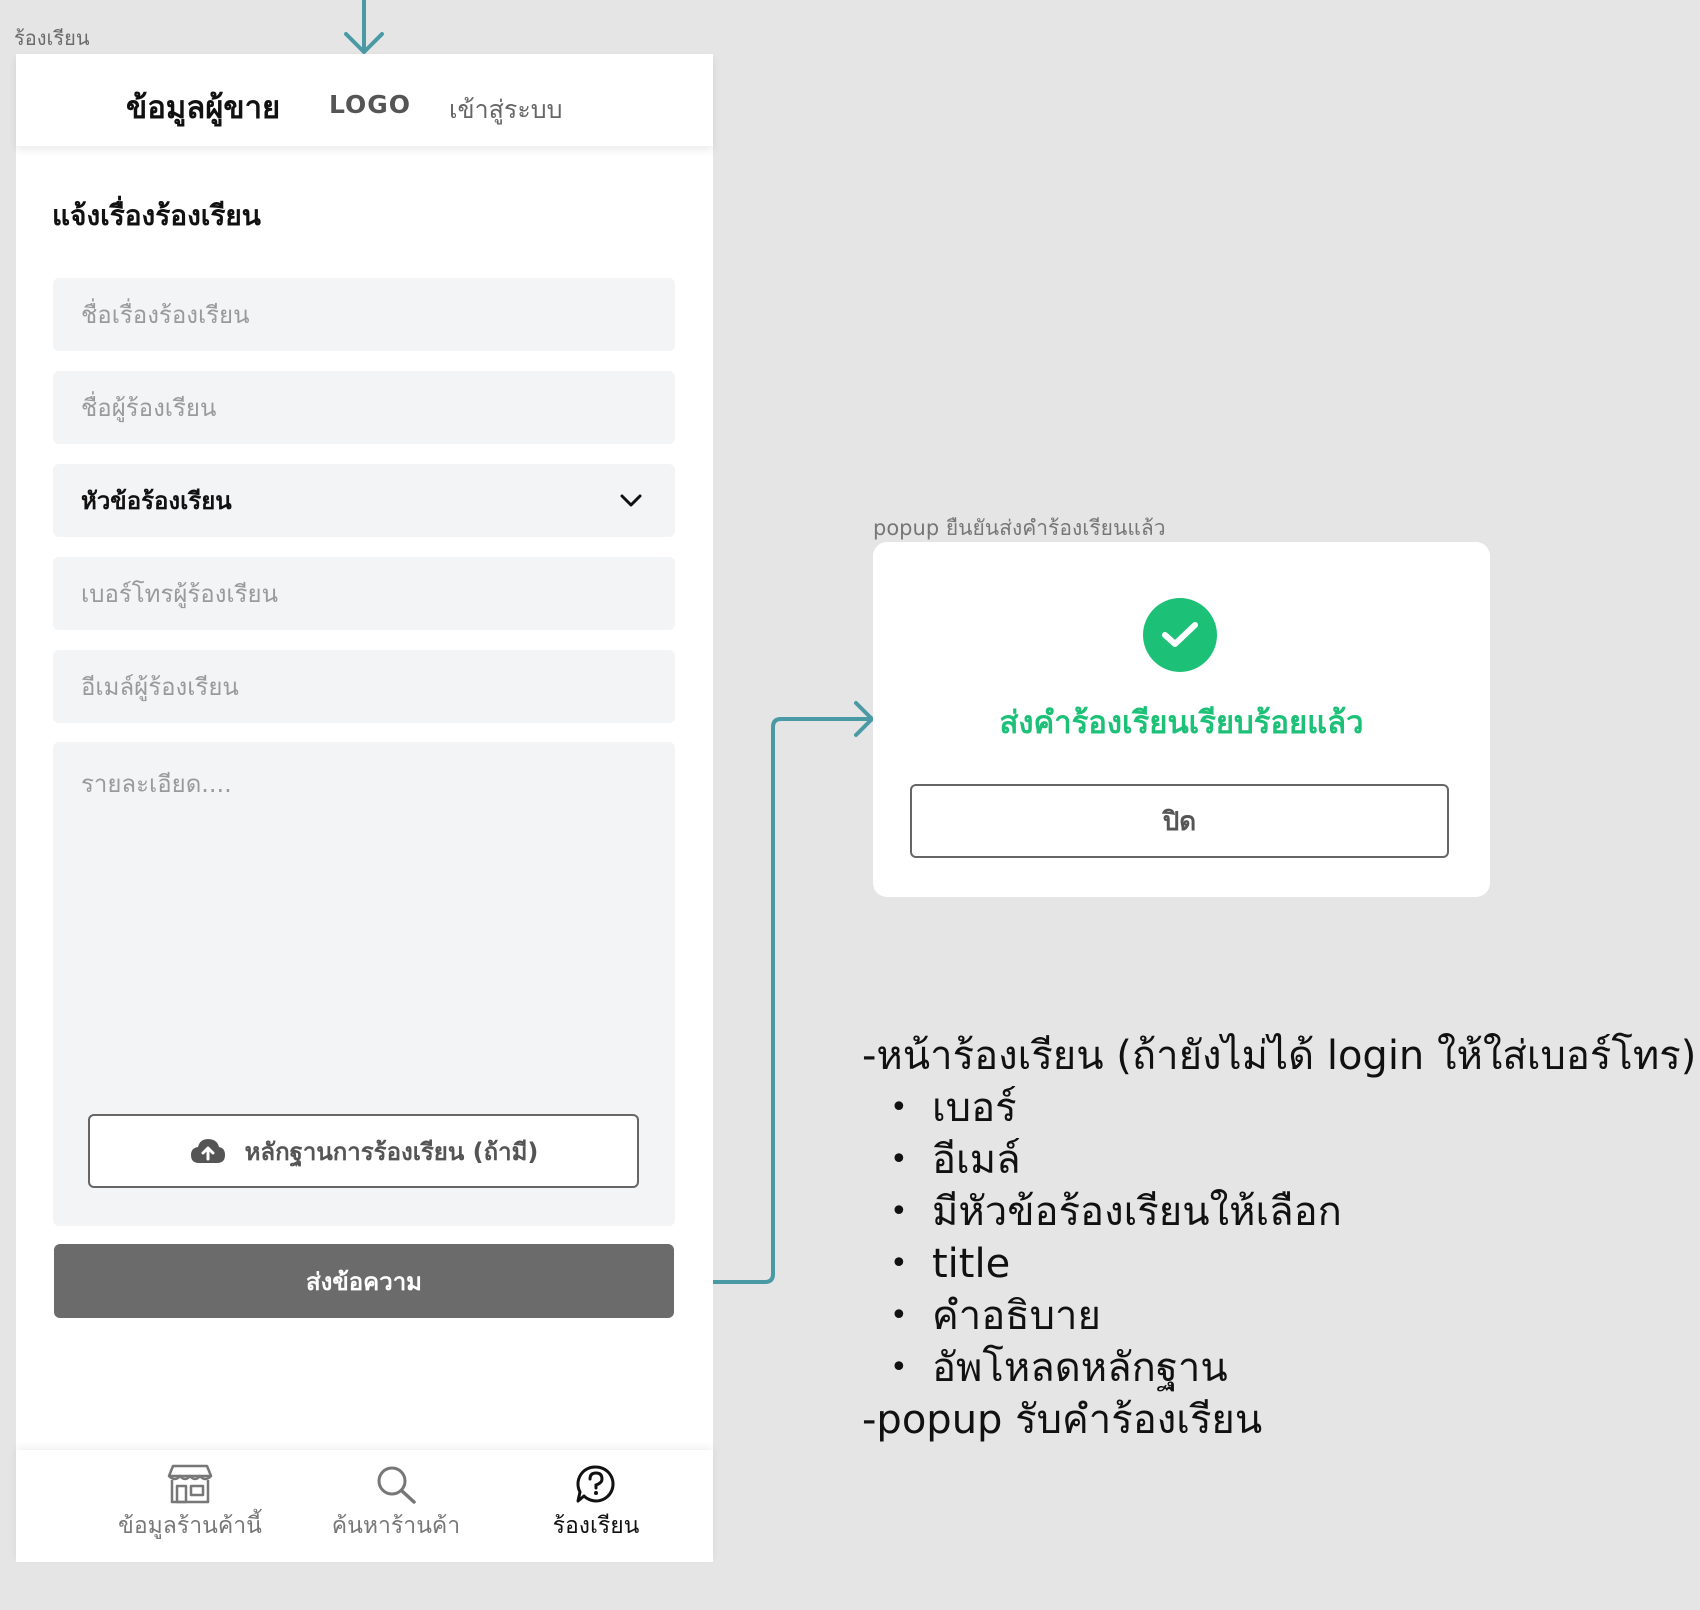  I want to click on popup-close-button: ปิด, so click(1179, 821).